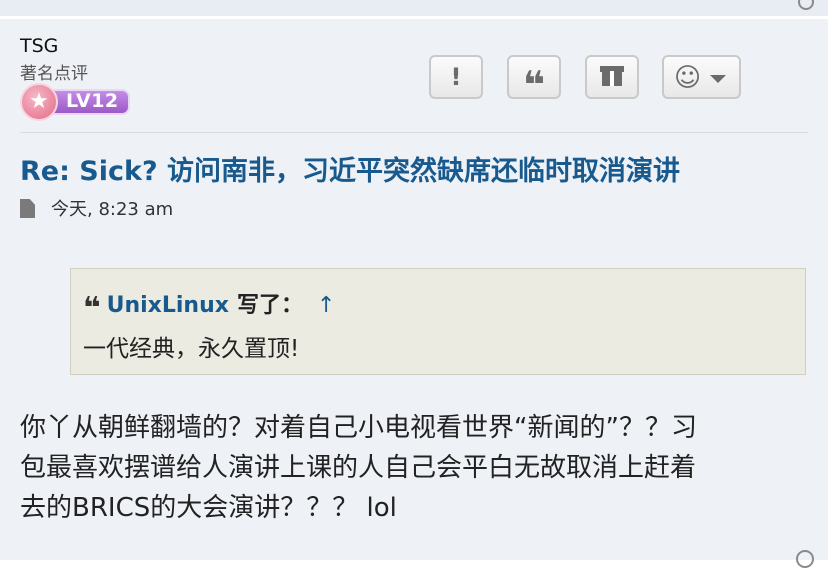 The height and width of the screenshot is (568, 828). Describe the element at coordinates (805, 559) in the screenshot. I see `next-post-icon` at that location.